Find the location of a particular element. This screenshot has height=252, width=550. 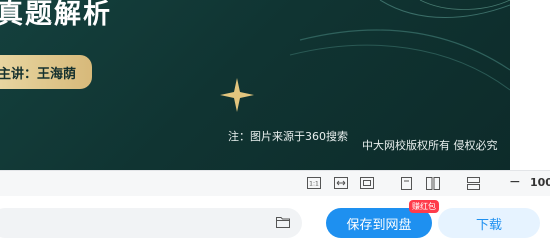

viewer-toolbar: 1:1 − 100 is located at coordinates (275, 183).